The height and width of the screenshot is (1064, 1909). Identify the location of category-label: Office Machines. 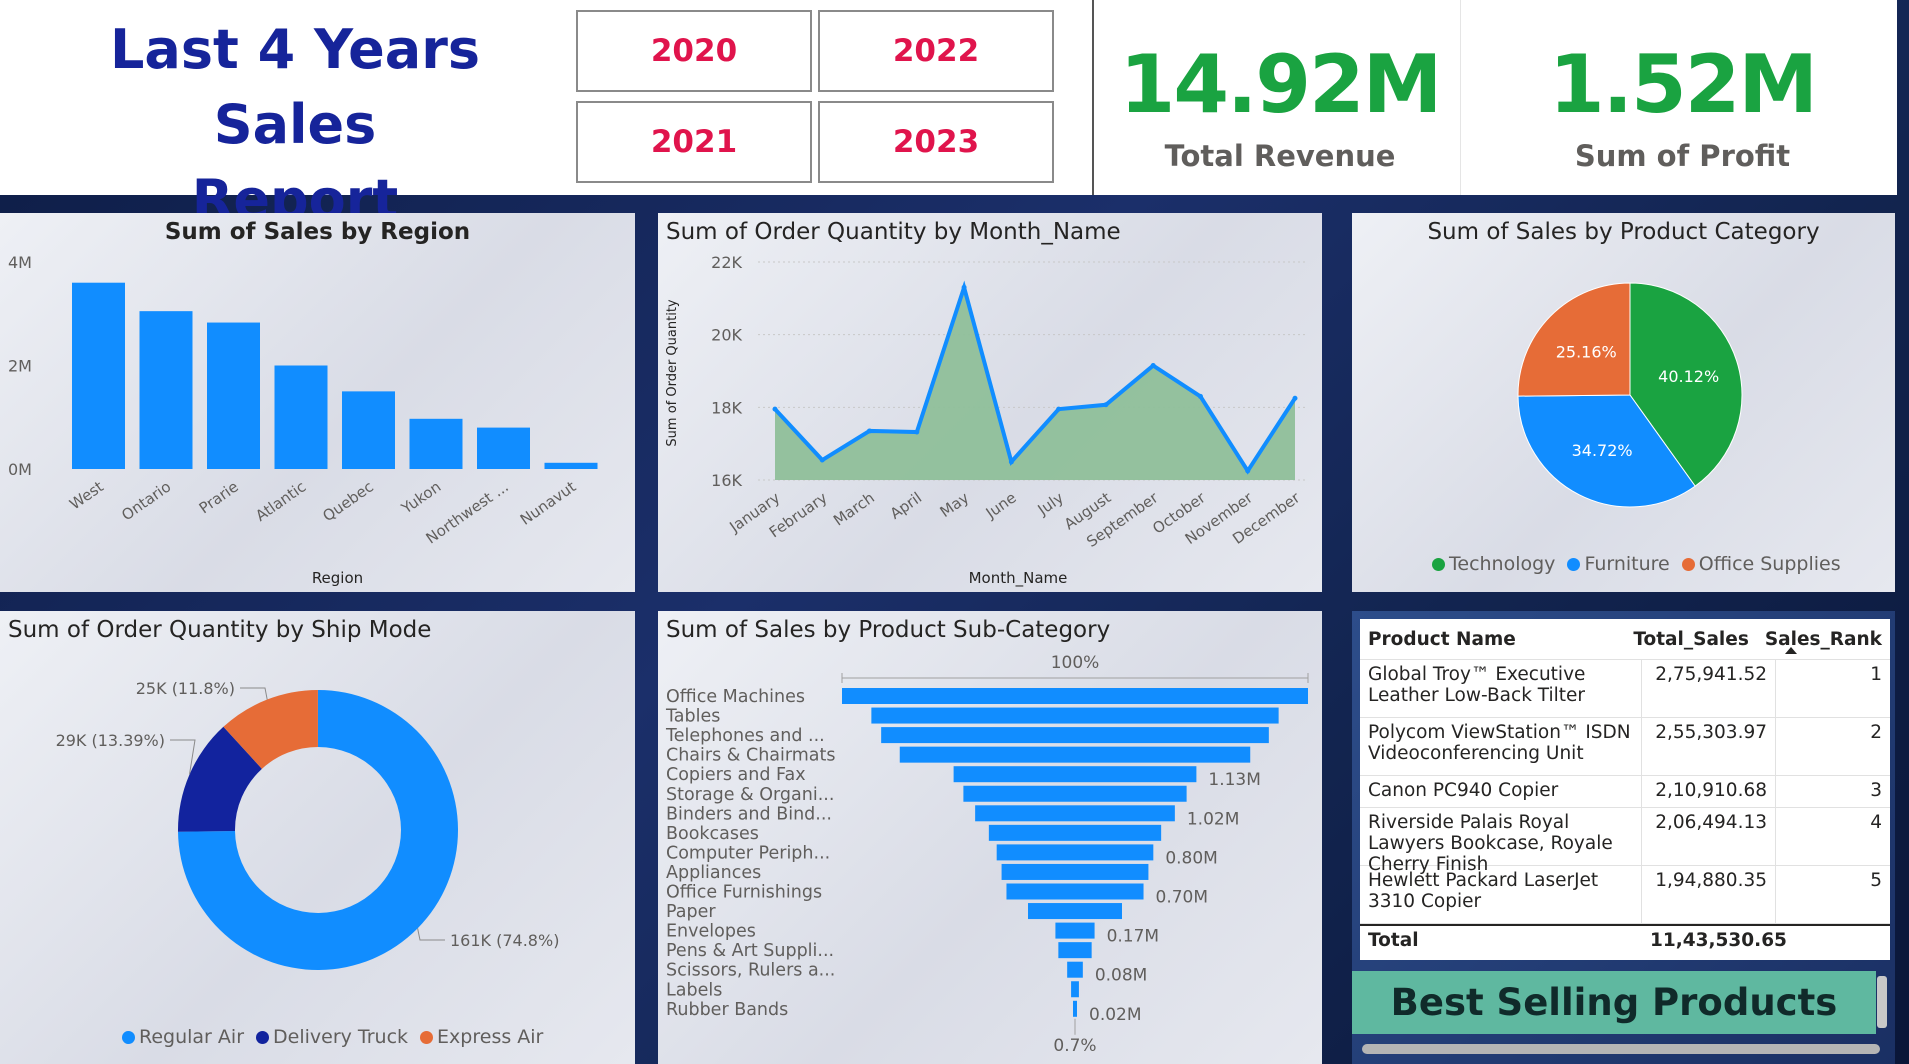
(735, 697).